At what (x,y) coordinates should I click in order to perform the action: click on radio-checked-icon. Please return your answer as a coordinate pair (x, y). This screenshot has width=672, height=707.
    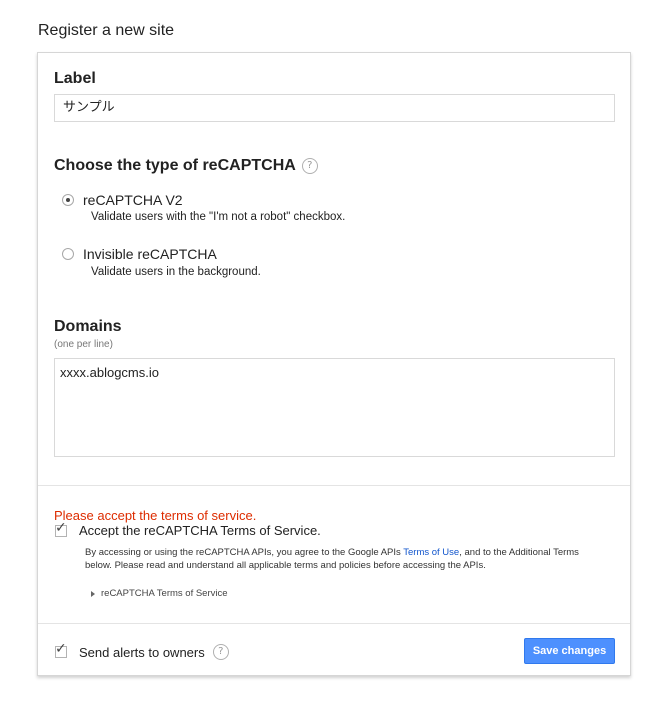
    Looking at the image, I should click on (68, 200).